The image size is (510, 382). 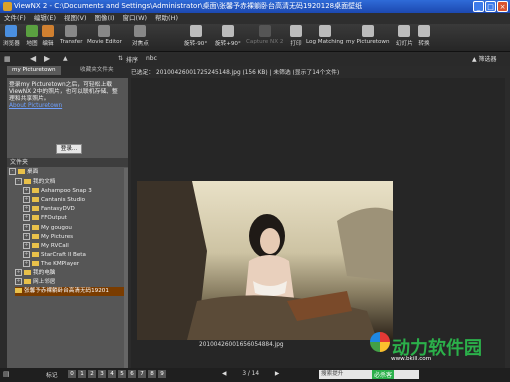 I want to click on capture-nx-icon, so click(x=264, y=31).